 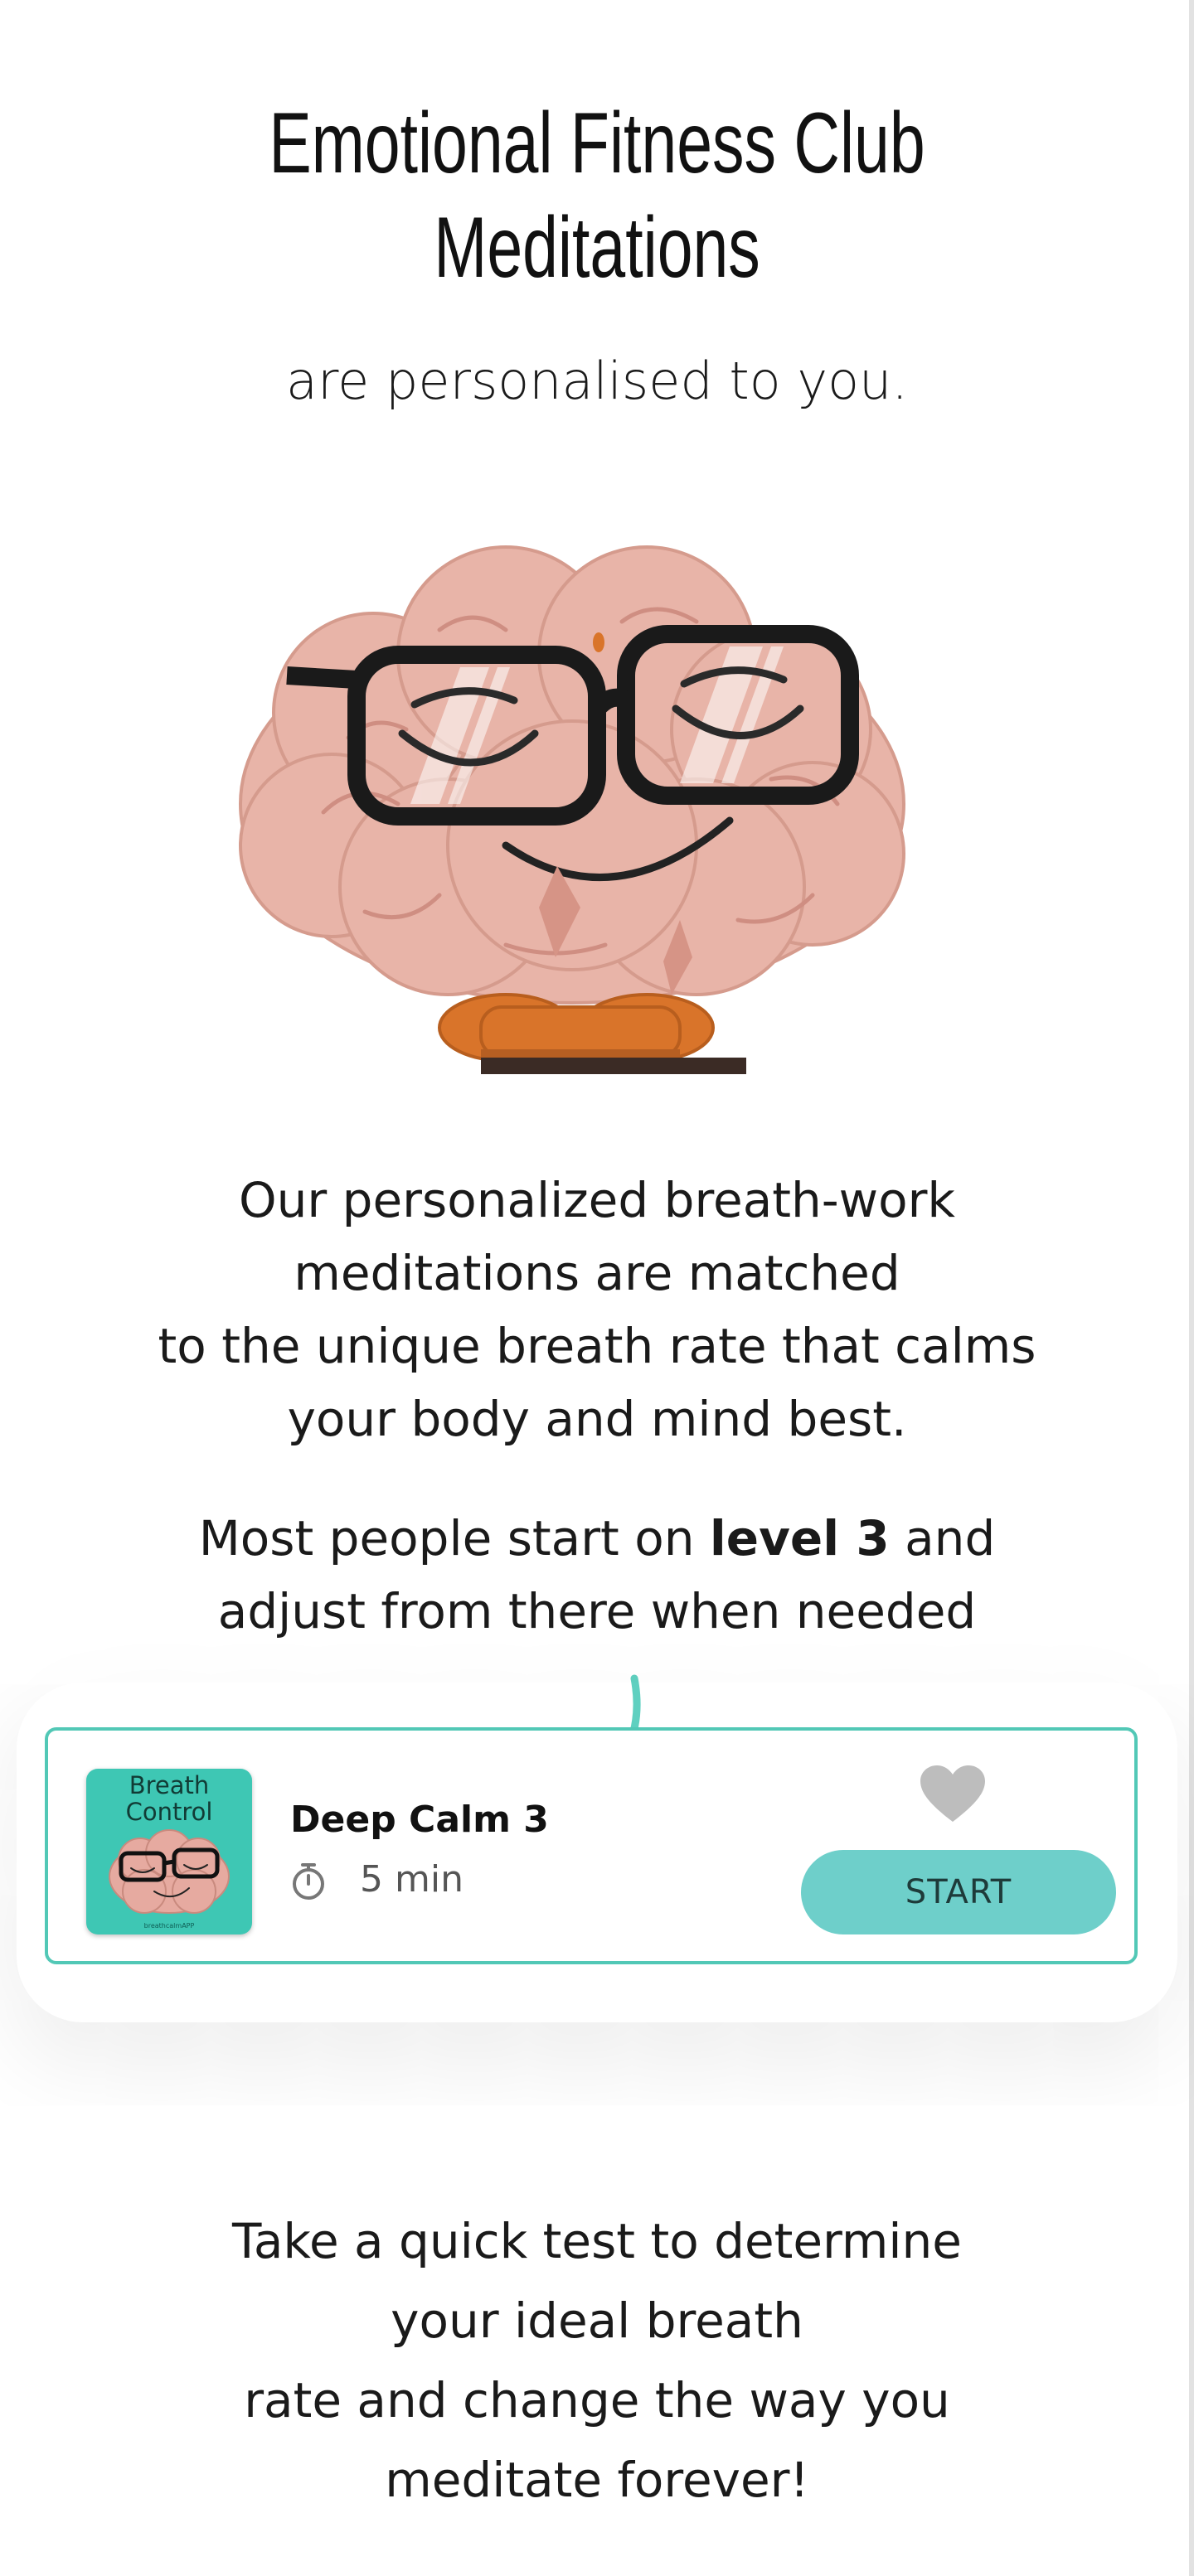 What do you see at coordinates (597, 1200) in the screenshot?
I see `intro-line-1: Our personalized breath-work` at bounding box center [597, 1200].